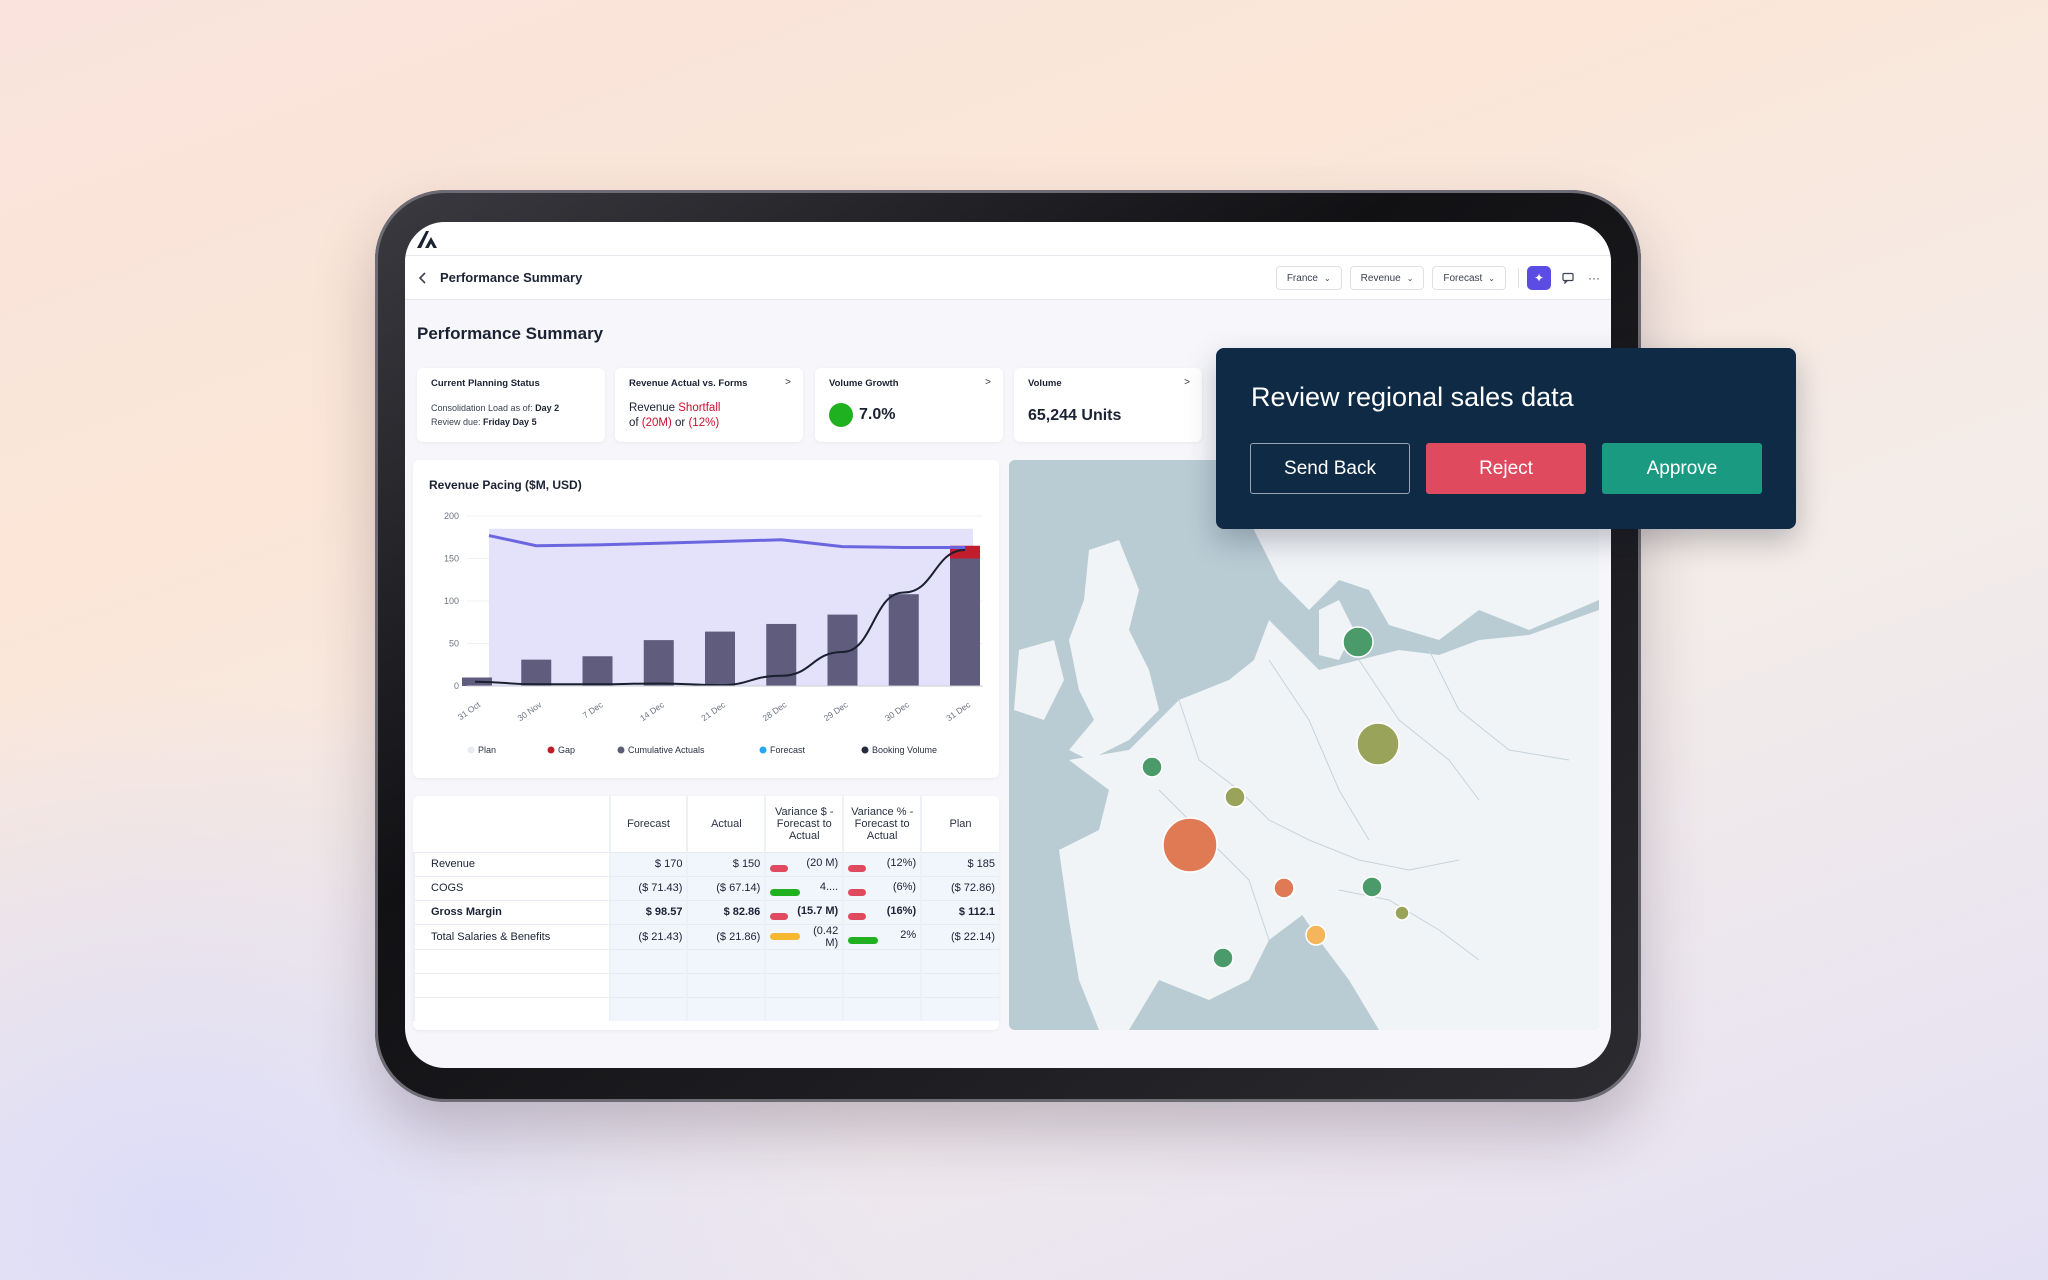  Describe the element at coordinates (621, 750) in the screenshot. I see `legend-swatch` at that location.